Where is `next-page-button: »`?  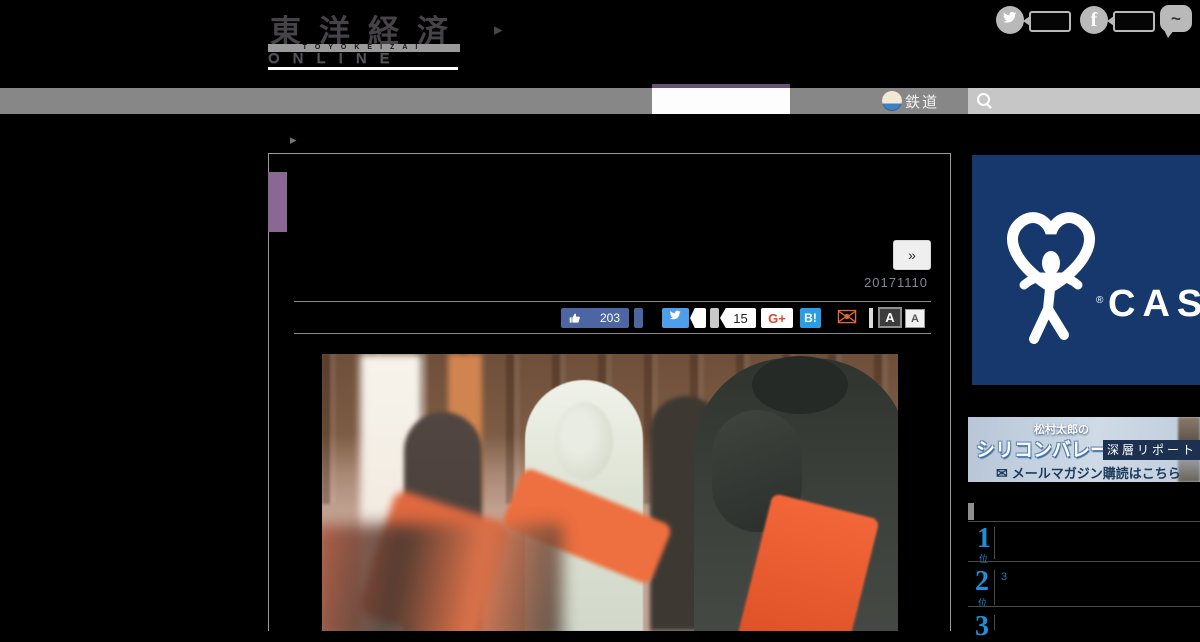
next-page-button: » is located at coordinates (912, 255).